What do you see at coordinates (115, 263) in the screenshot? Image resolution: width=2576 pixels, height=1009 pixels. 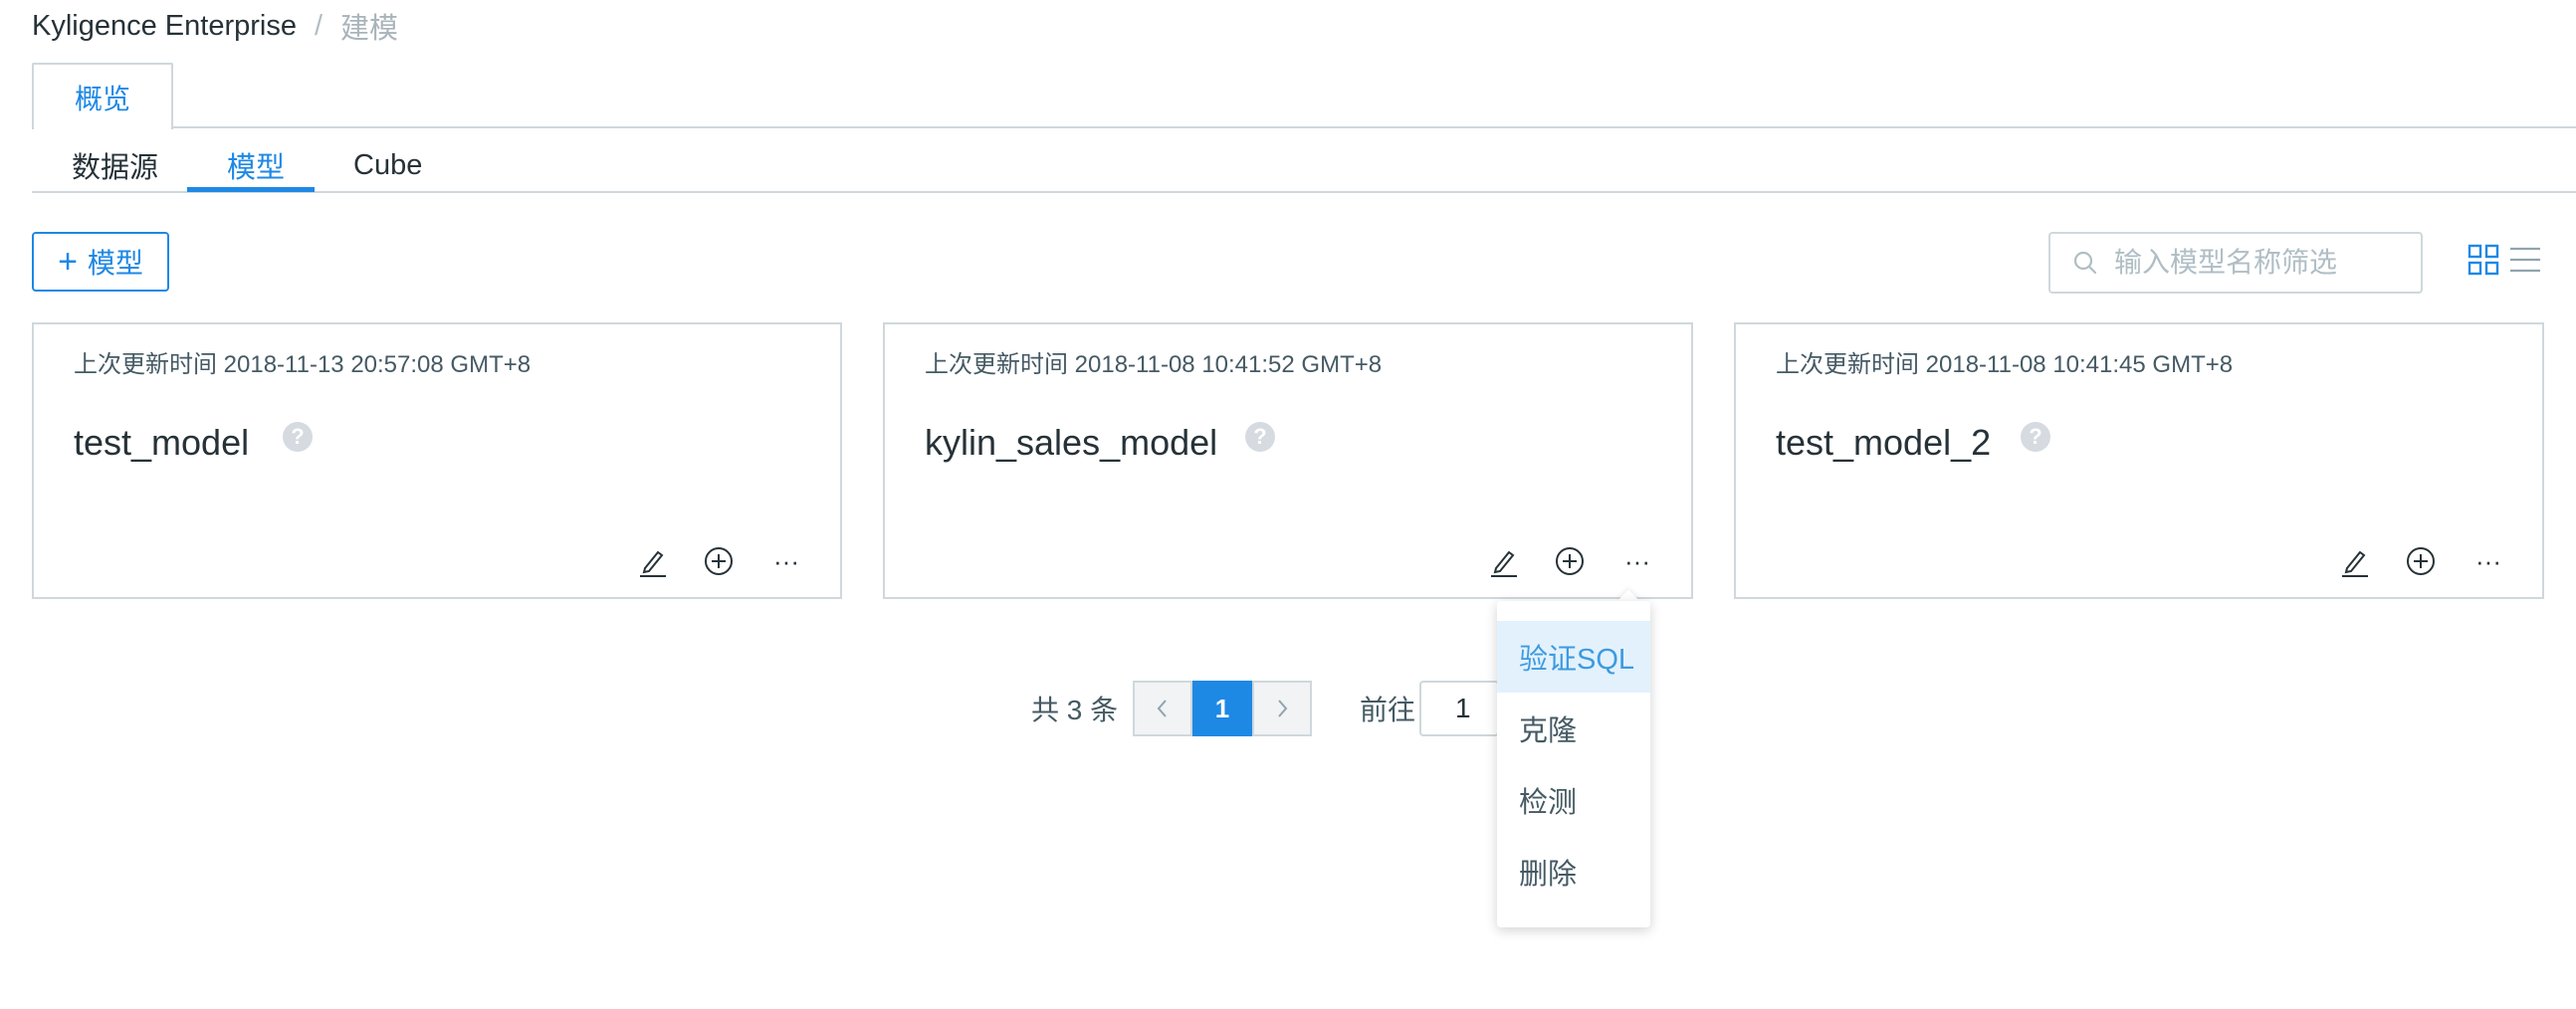 I see `add-model-label: 模型` at bounding box center [115, 263].